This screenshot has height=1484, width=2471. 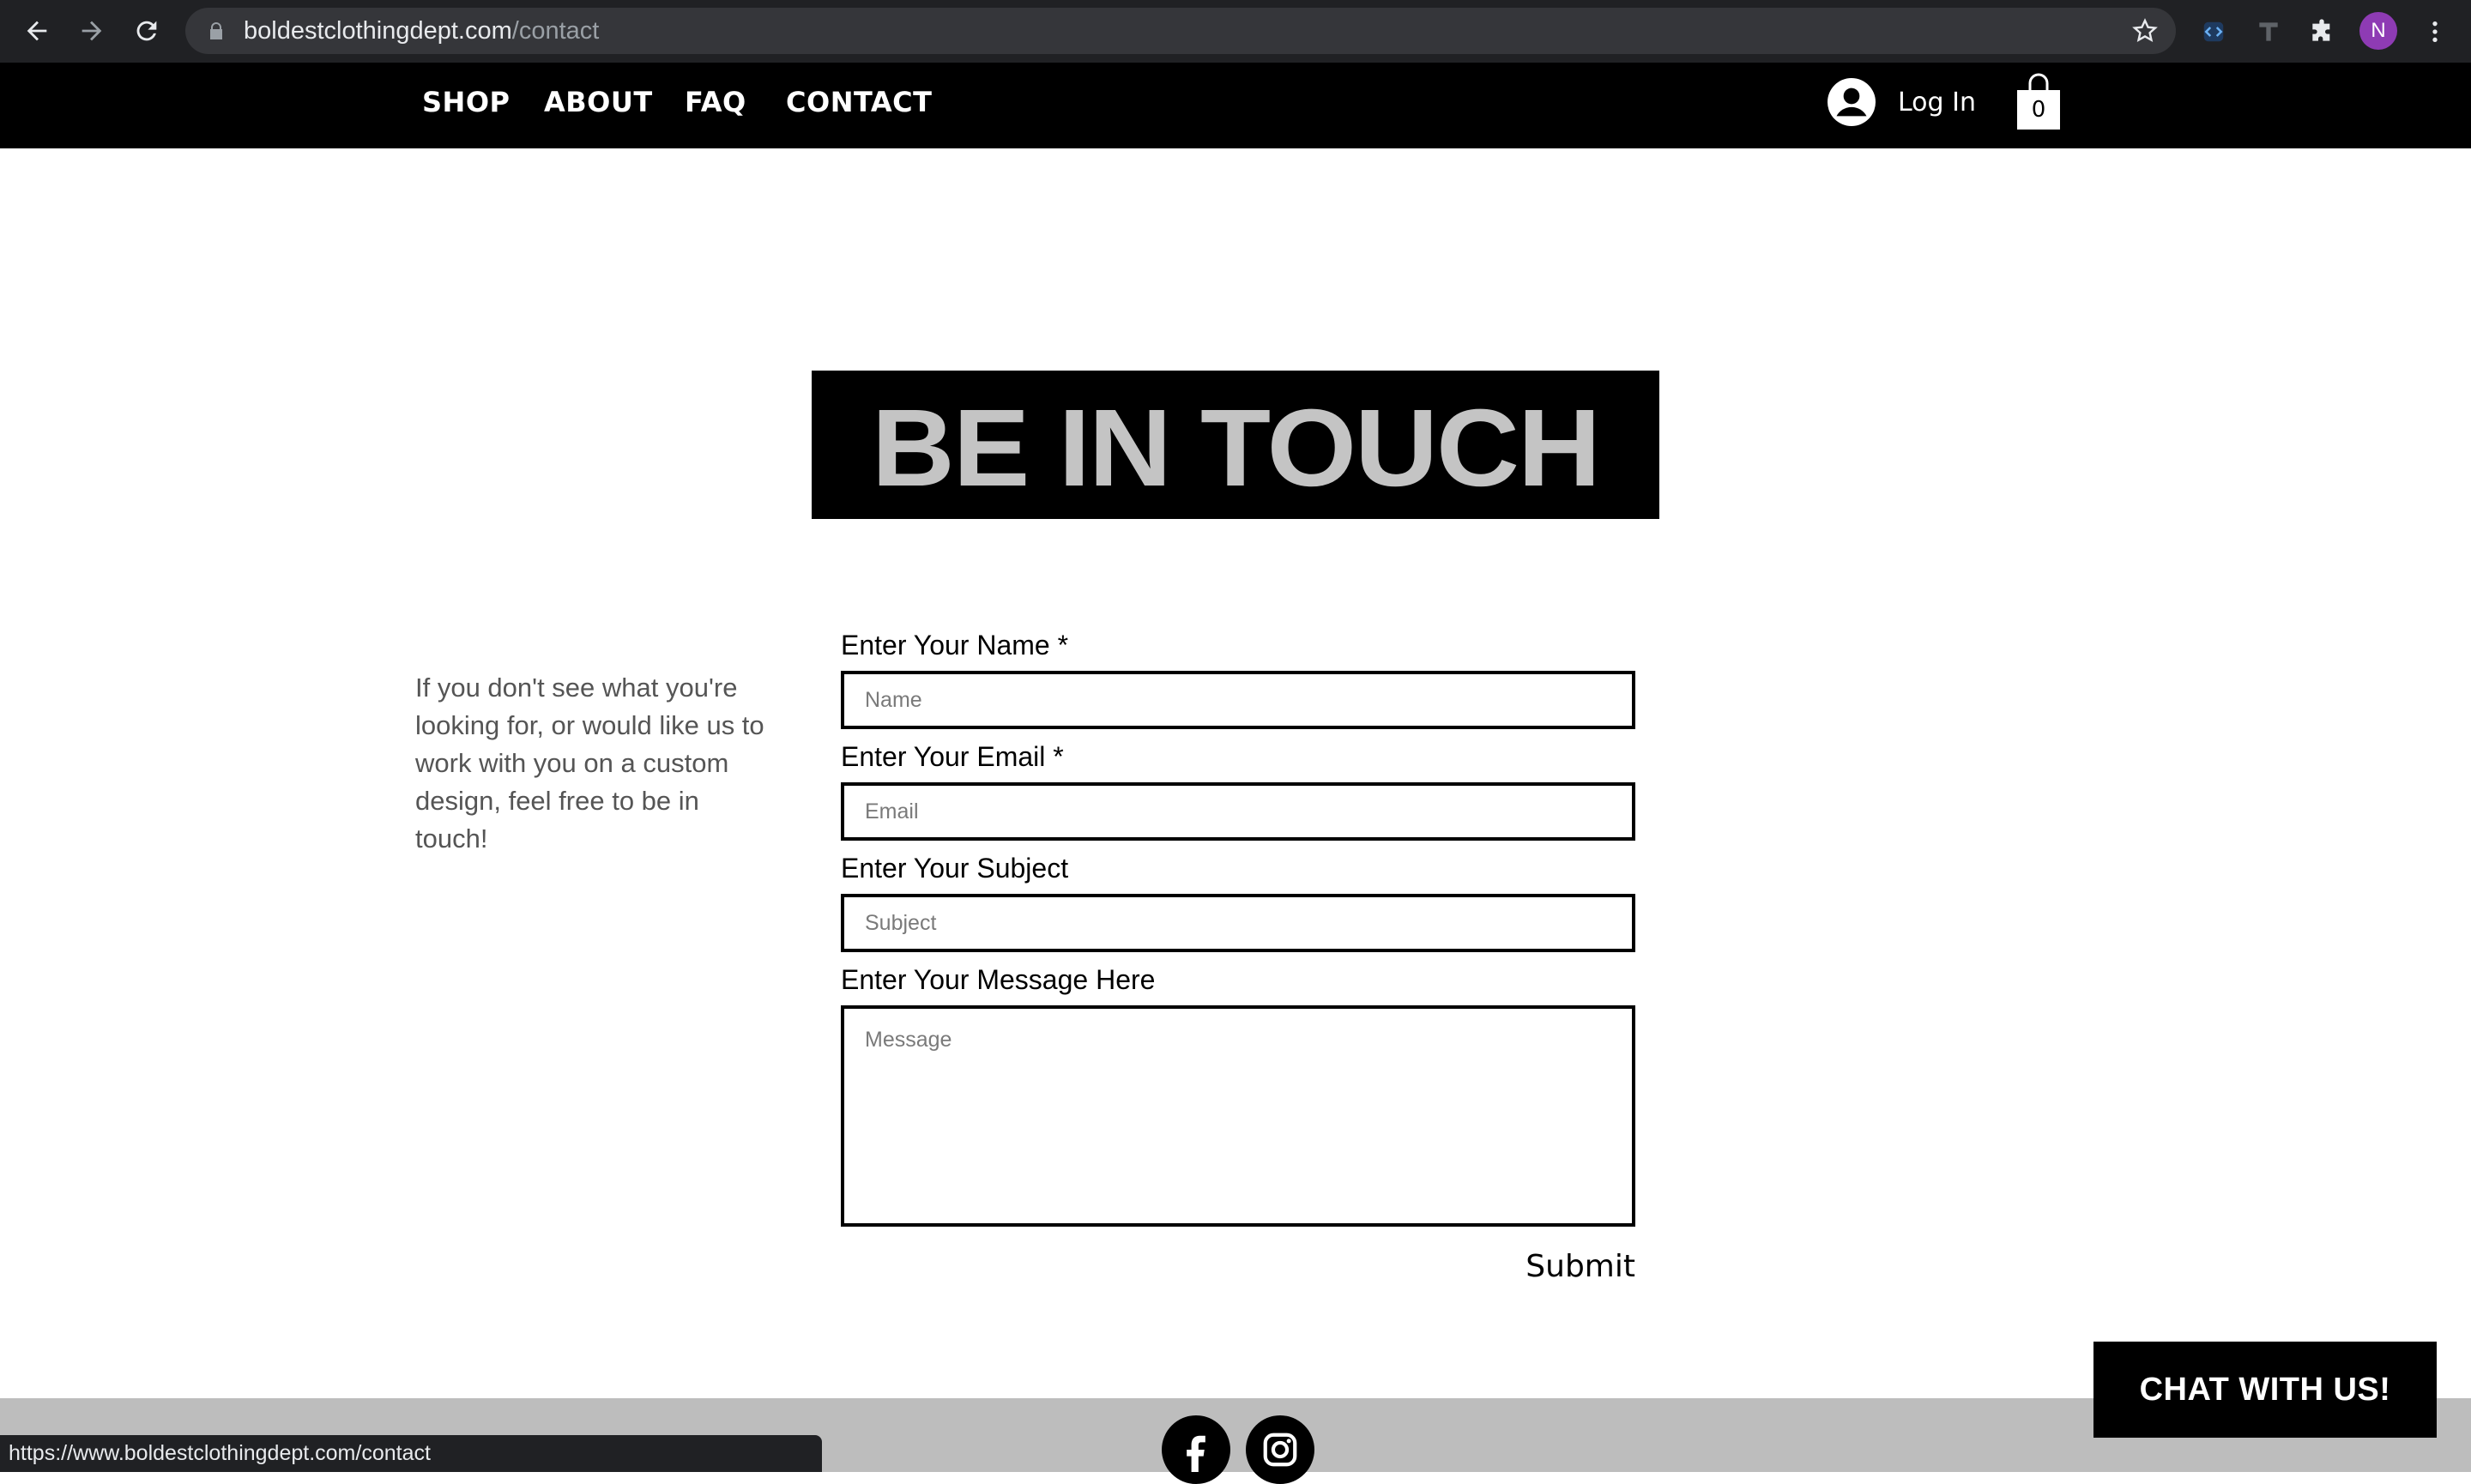 I want to click on url-path: /contact, so click(x=555, y=31).